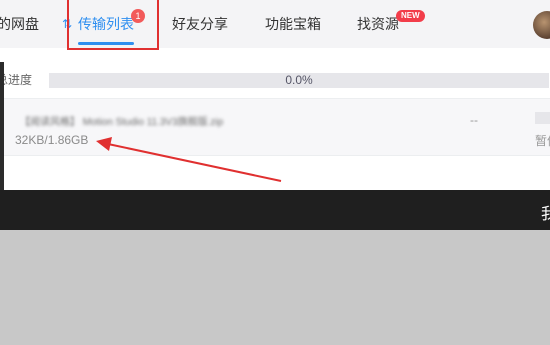 Image resolution: width=550 pixels, height=345 pixels. Describe the element at coordinates (104, 144) in the screenshot. I see `annotation-arrow-head` at that location.